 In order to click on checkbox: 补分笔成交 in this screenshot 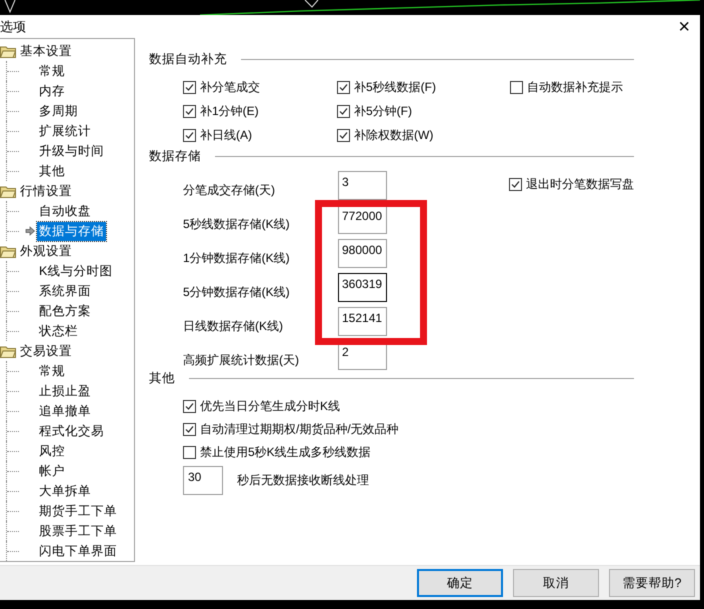, I will do `click(260, 87)`.